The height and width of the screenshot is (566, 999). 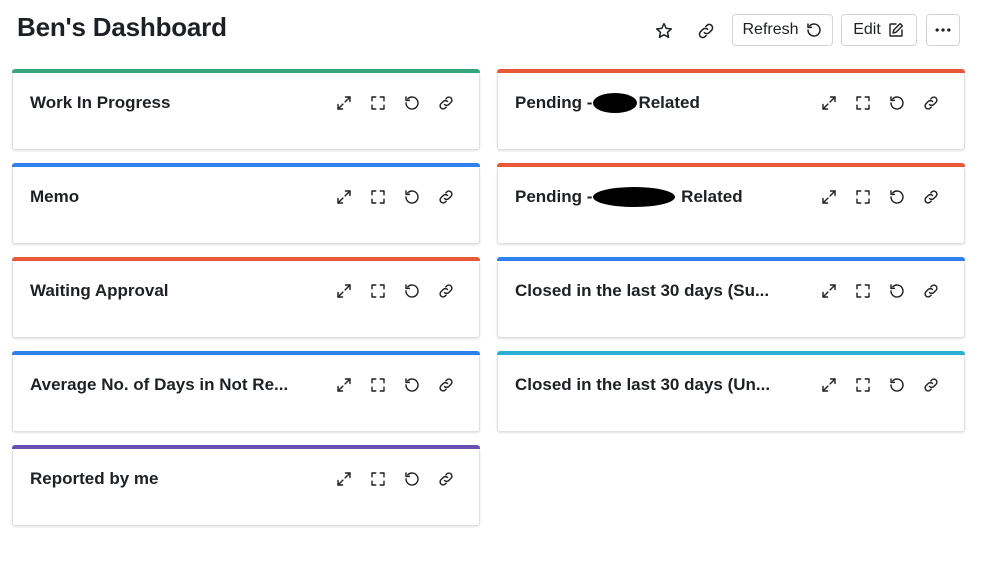 I want to click on edit-icon, so click(x=896, y=29).